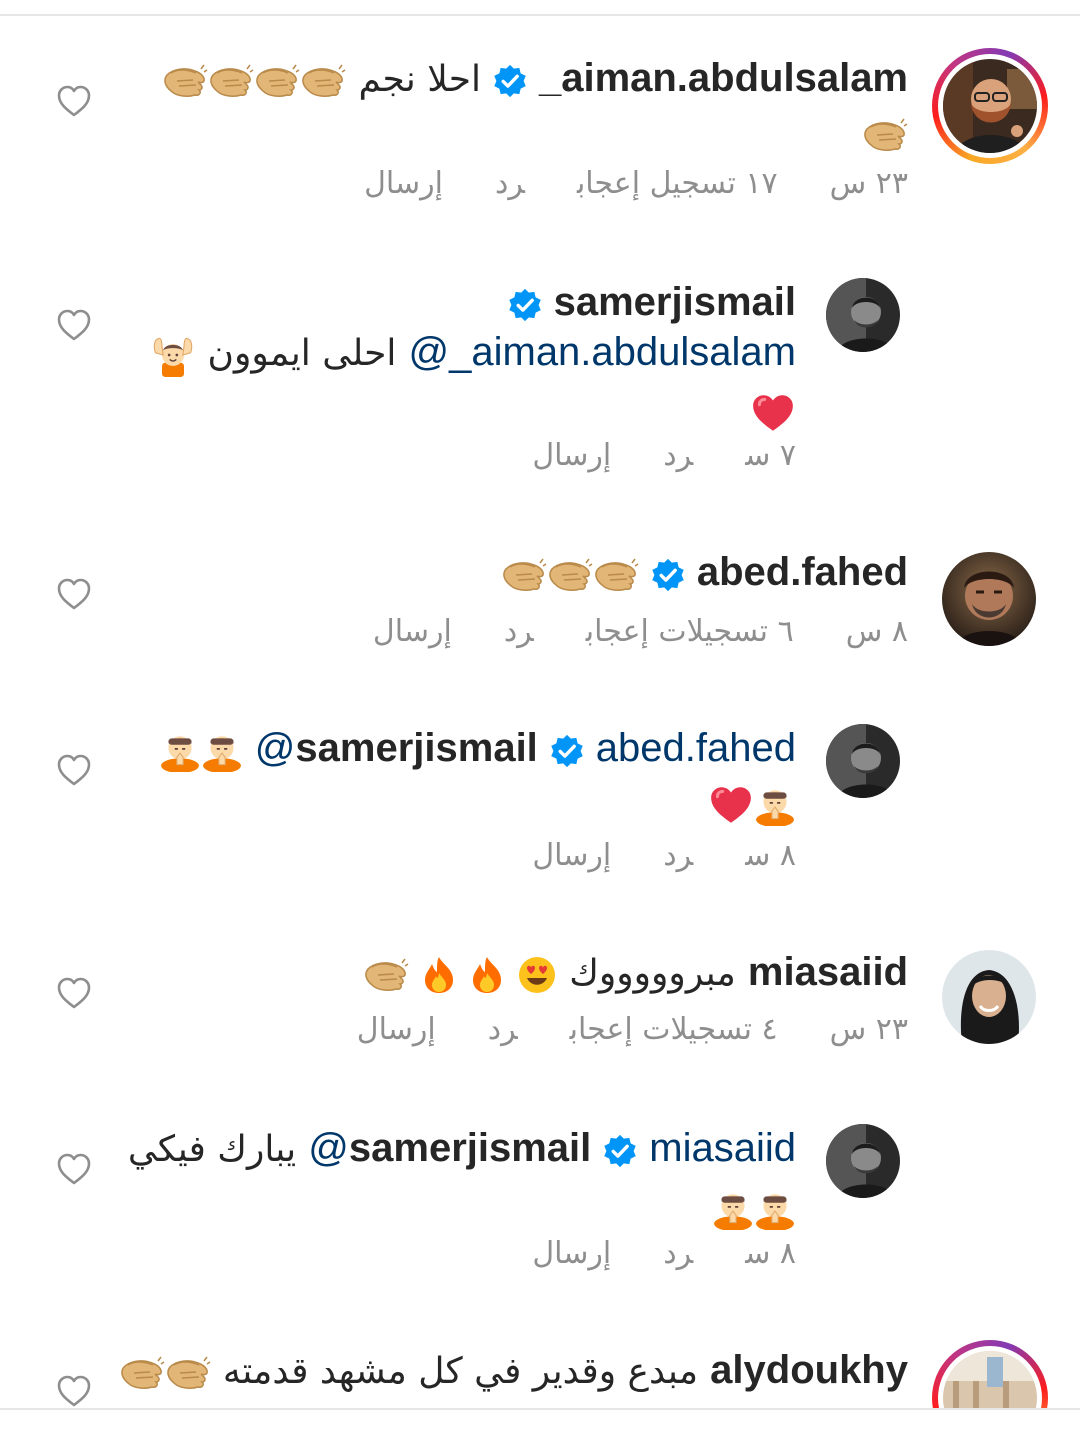 This screenshot has height=1440, width=1080. I want to click on bottom-divider, so click(540, 1409).